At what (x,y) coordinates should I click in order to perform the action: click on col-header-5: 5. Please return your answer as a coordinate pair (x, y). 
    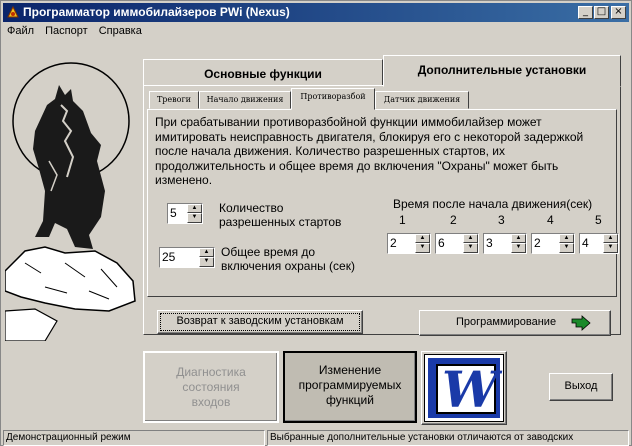
    Looking at the image, I should click on (598, 220).